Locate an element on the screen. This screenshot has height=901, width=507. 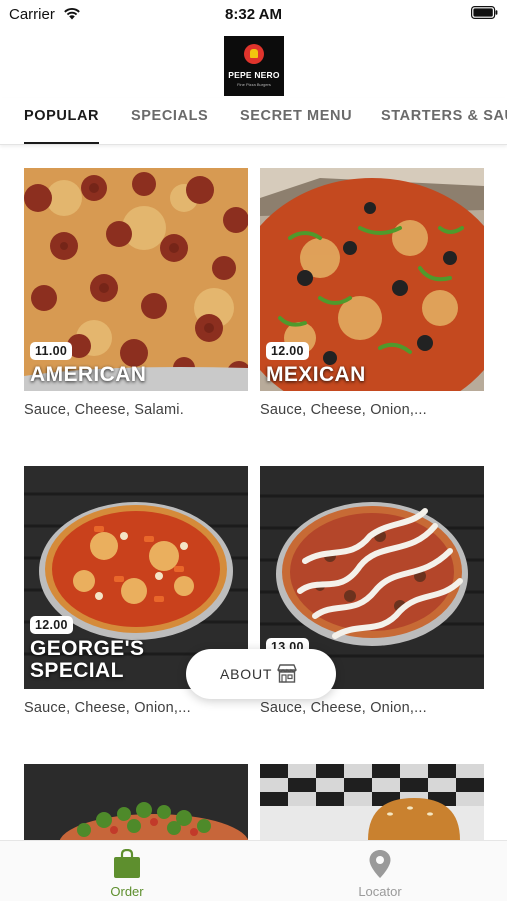
pizza-image is located at coordinates (136, 802).